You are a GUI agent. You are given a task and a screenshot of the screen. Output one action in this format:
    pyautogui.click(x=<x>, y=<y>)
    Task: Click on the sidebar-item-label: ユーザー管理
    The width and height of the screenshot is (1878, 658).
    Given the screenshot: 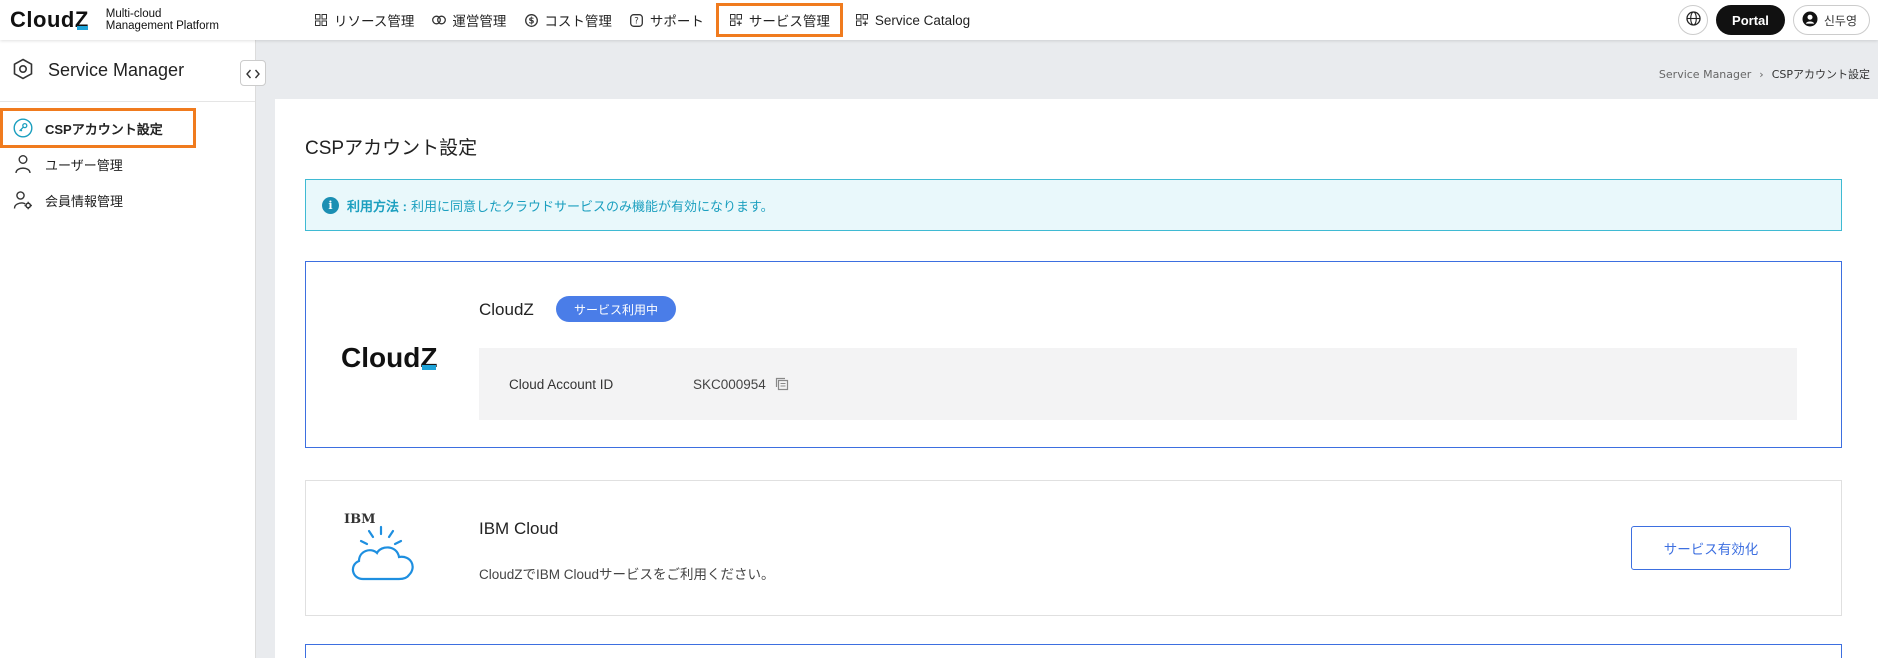 What is the action you would take?
    pyautogui.click(x=84, y=165)
    